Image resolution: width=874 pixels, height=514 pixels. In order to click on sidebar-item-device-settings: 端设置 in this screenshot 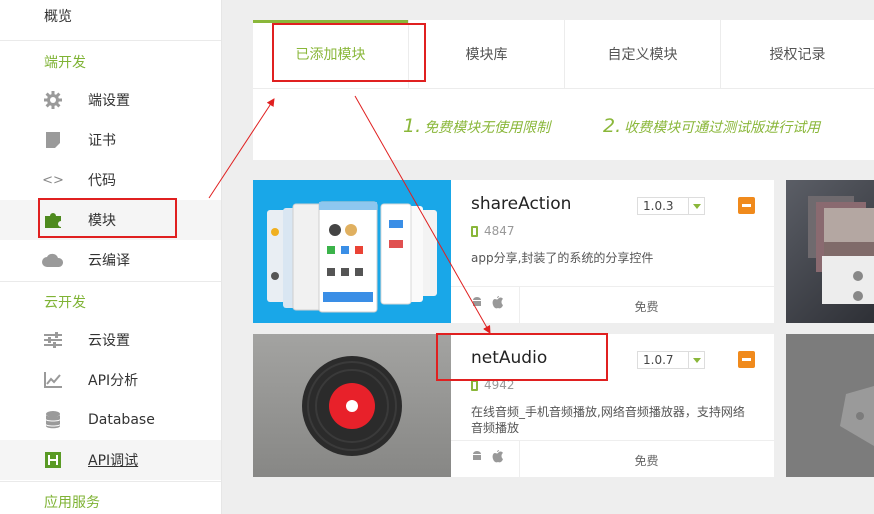, I will do `click(110, 100)`.